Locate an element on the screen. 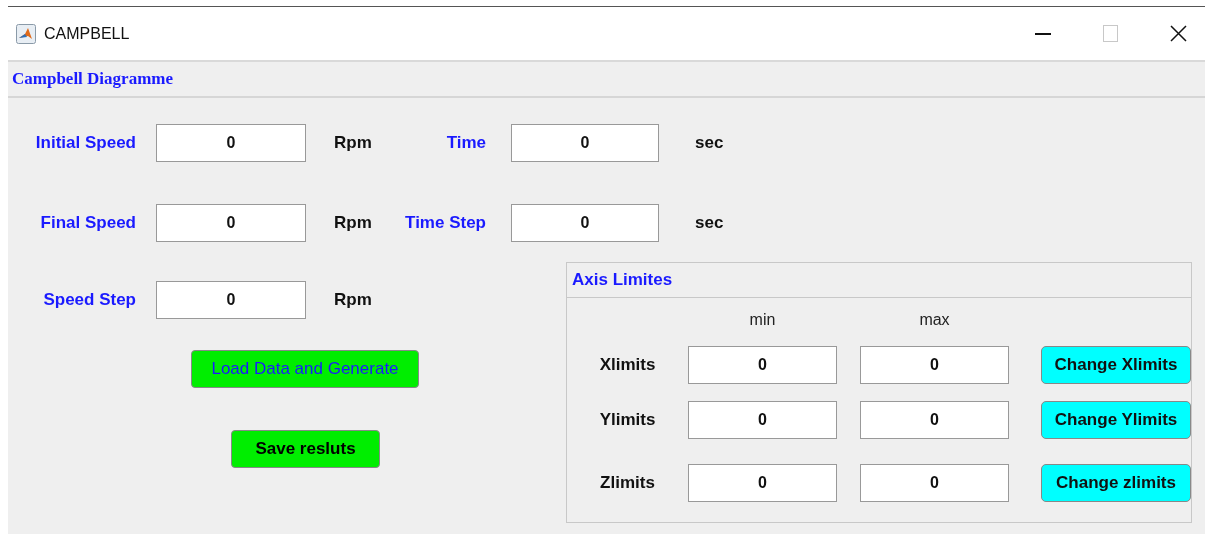  field-label: Speed Step is located at coordinates (89, 300).